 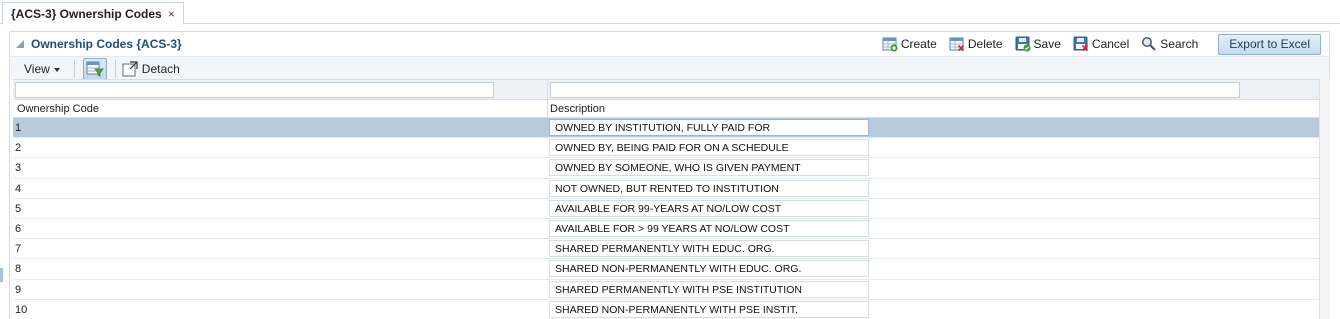 I want to click on view-menu: View, so click(x=42, y=69).